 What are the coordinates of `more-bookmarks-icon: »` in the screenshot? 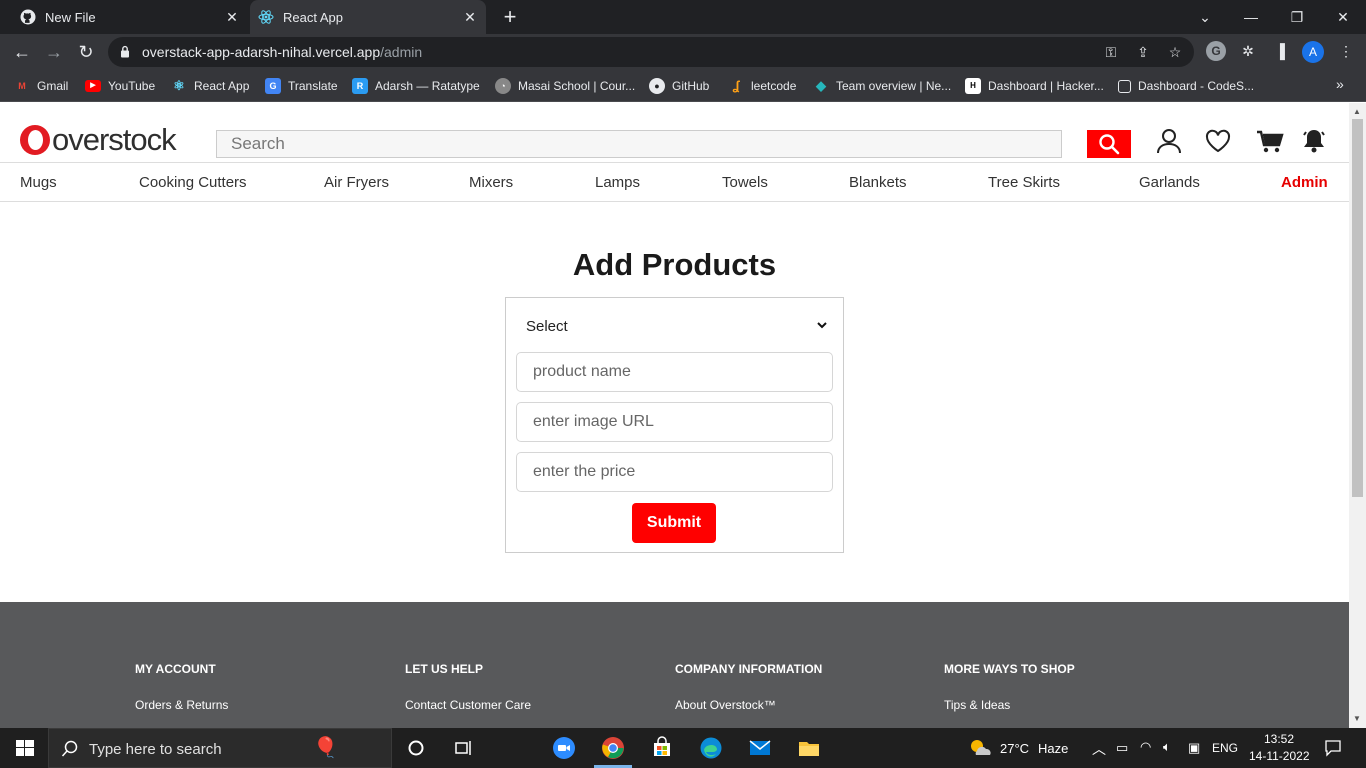 It's located at (1340, 84).